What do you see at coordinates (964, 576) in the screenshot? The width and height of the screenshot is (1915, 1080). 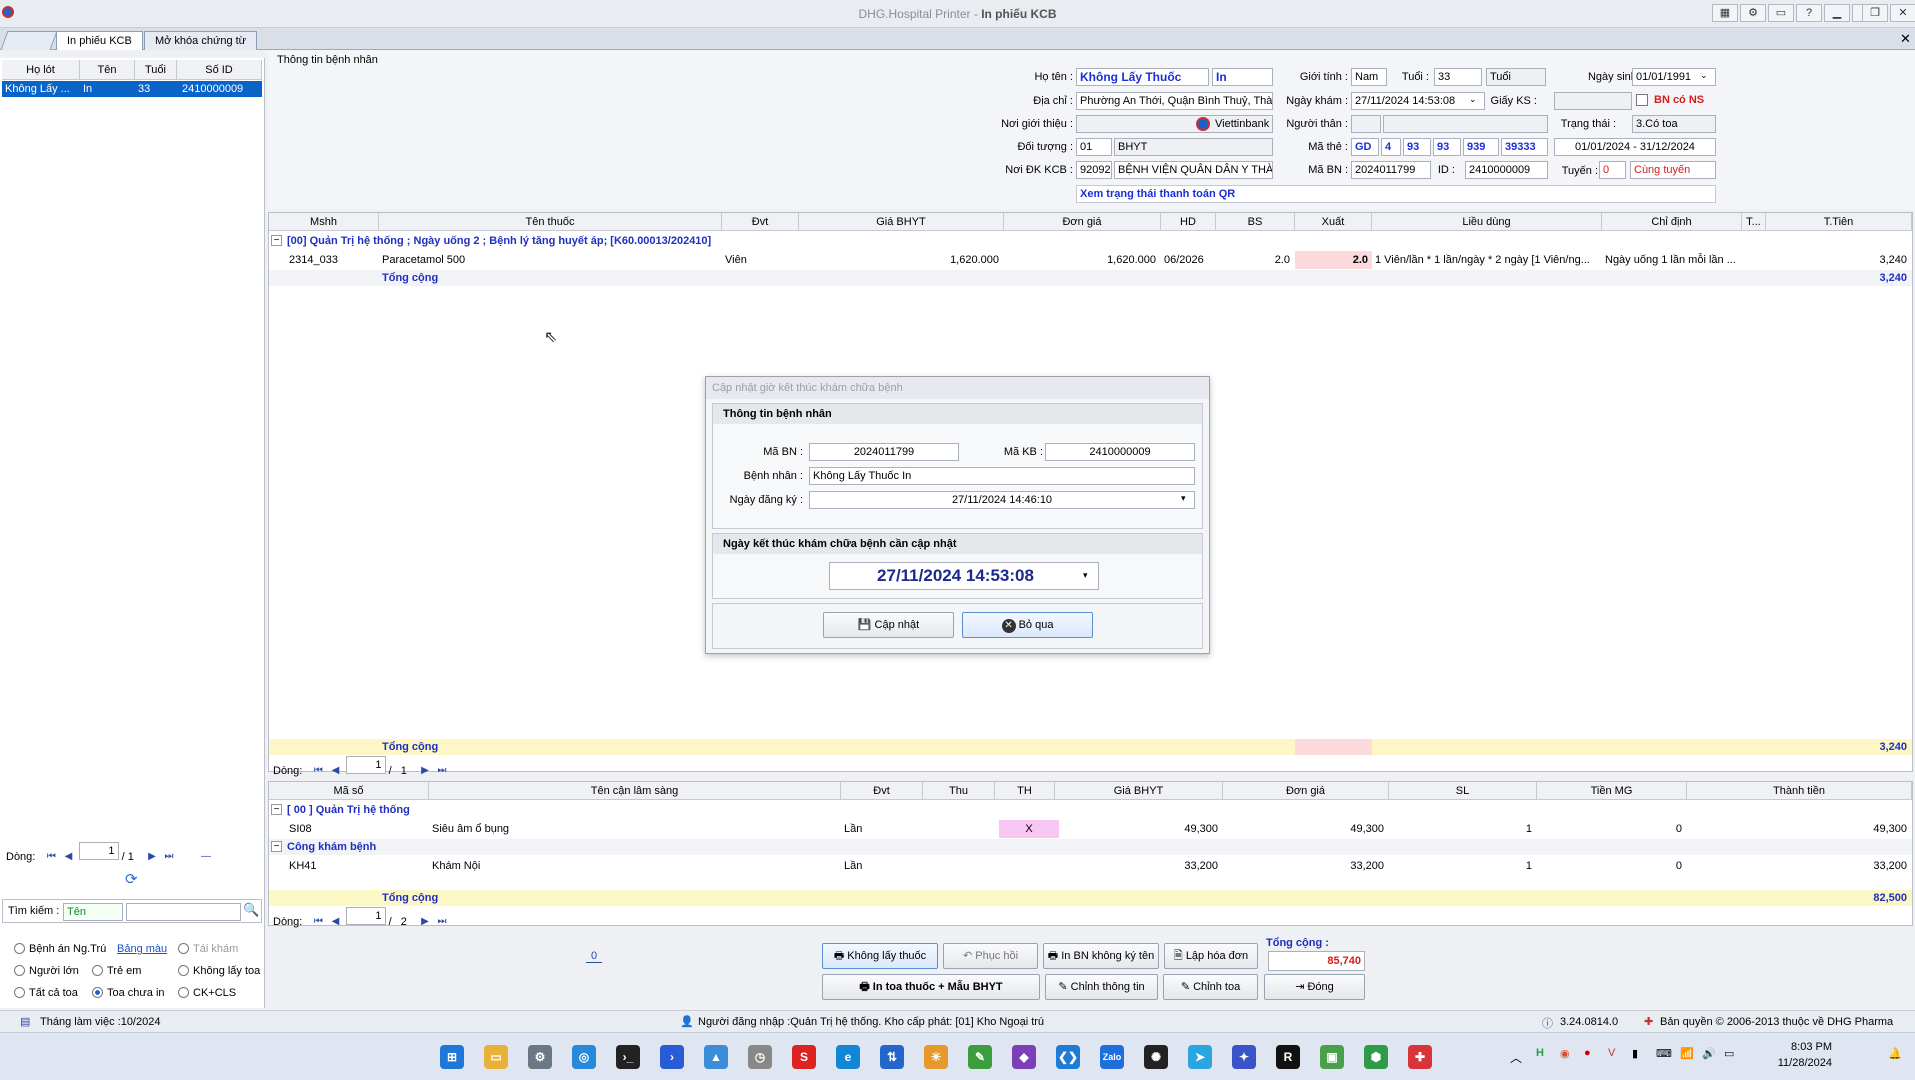 I see `end-date-picker: 27/11/2024 14:53:08` at bounding box center [964, 576].